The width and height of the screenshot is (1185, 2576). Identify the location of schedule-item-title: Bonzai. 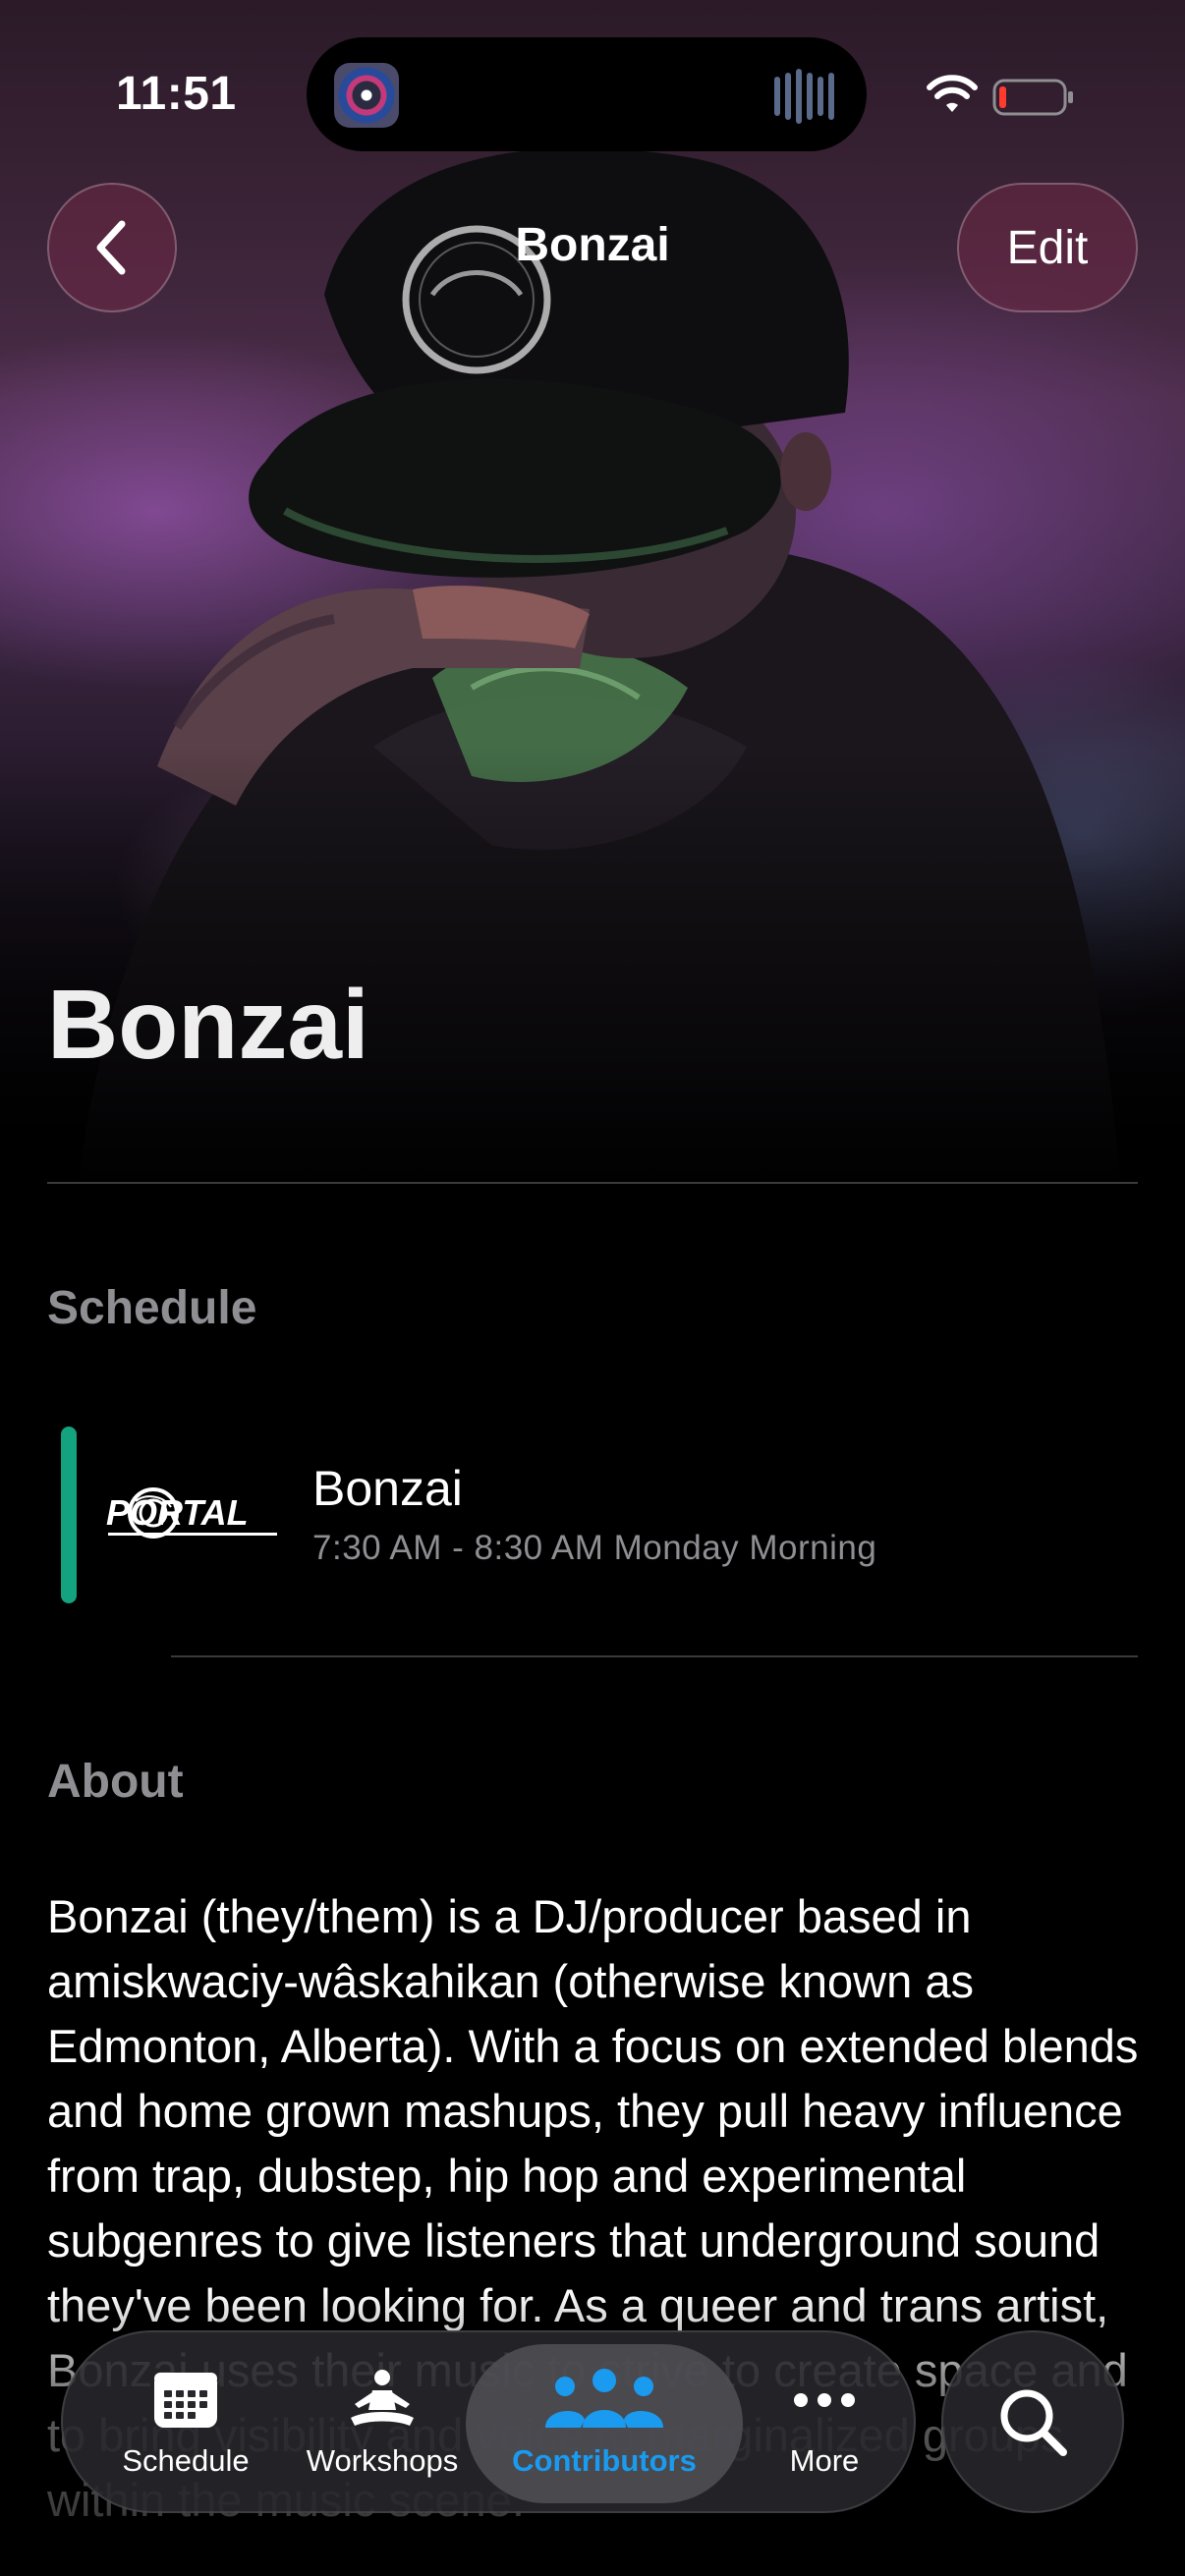
(387, 1488).